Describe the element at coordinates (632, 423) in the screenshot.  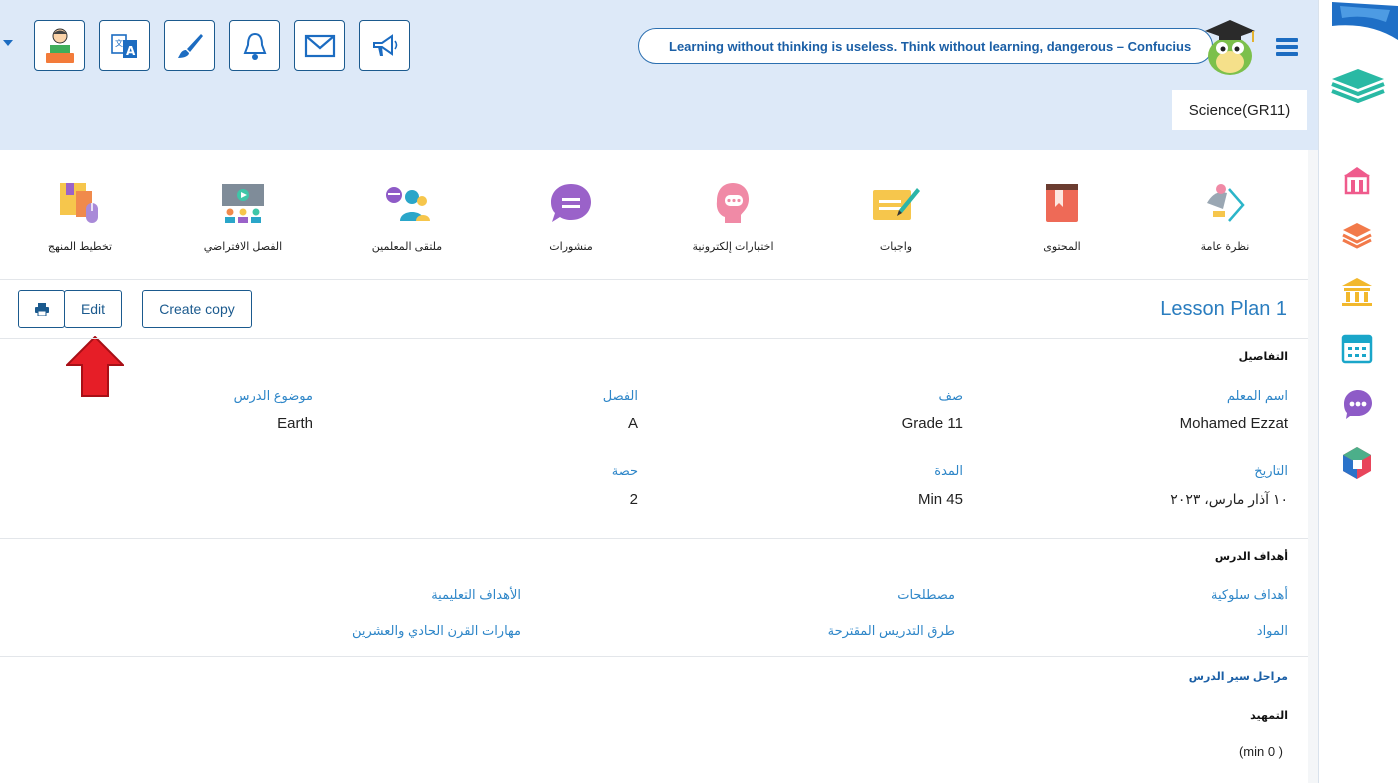
I see `class-value: A` at that location.